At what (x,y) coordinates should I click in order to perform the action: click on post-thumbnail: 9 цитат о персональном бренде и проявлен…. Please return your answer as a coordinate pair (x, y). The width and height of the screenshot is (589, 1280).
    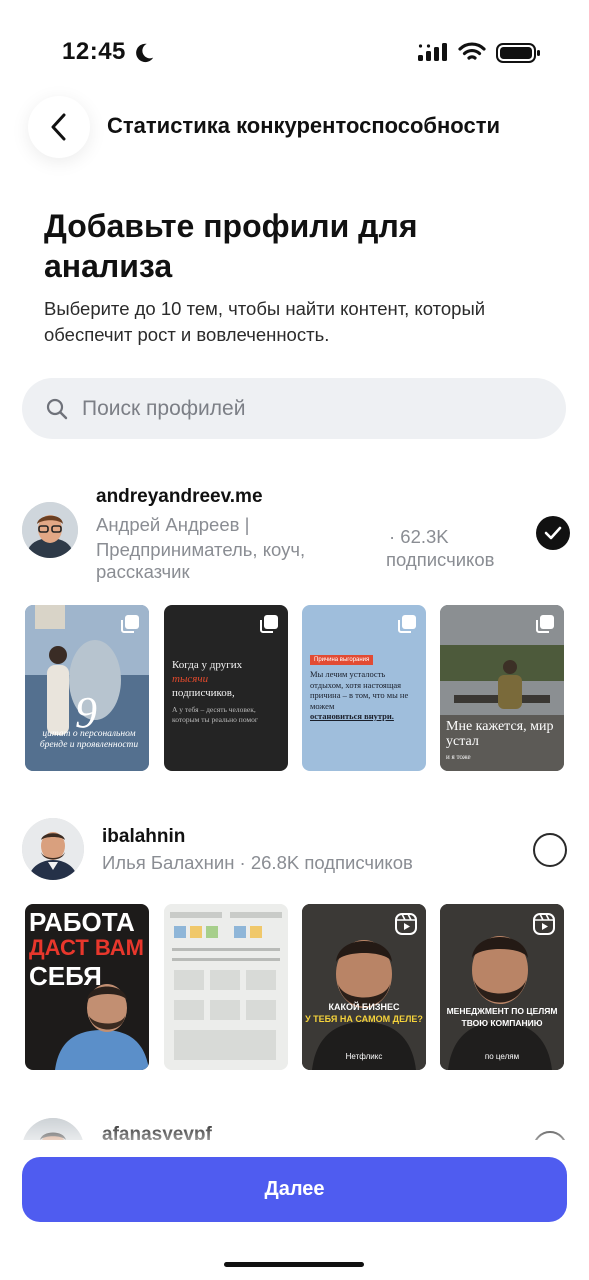
    Looking at the image, I should click on (87, 688).